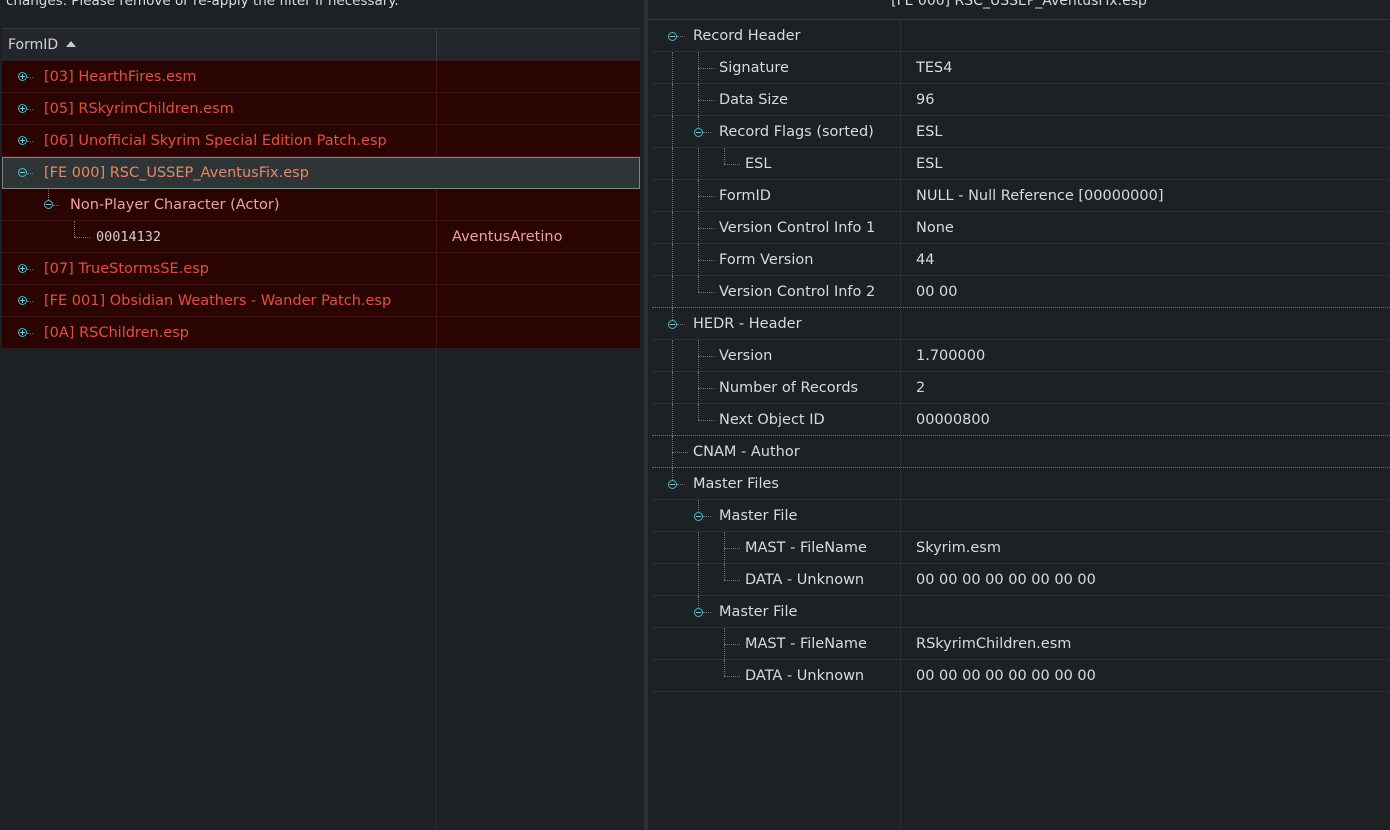 This screenshot has width=1390, height=830. Describe the element at coordinates (746, 452) in the screenshot. I see `element-name: CNAM - Author` at that location.